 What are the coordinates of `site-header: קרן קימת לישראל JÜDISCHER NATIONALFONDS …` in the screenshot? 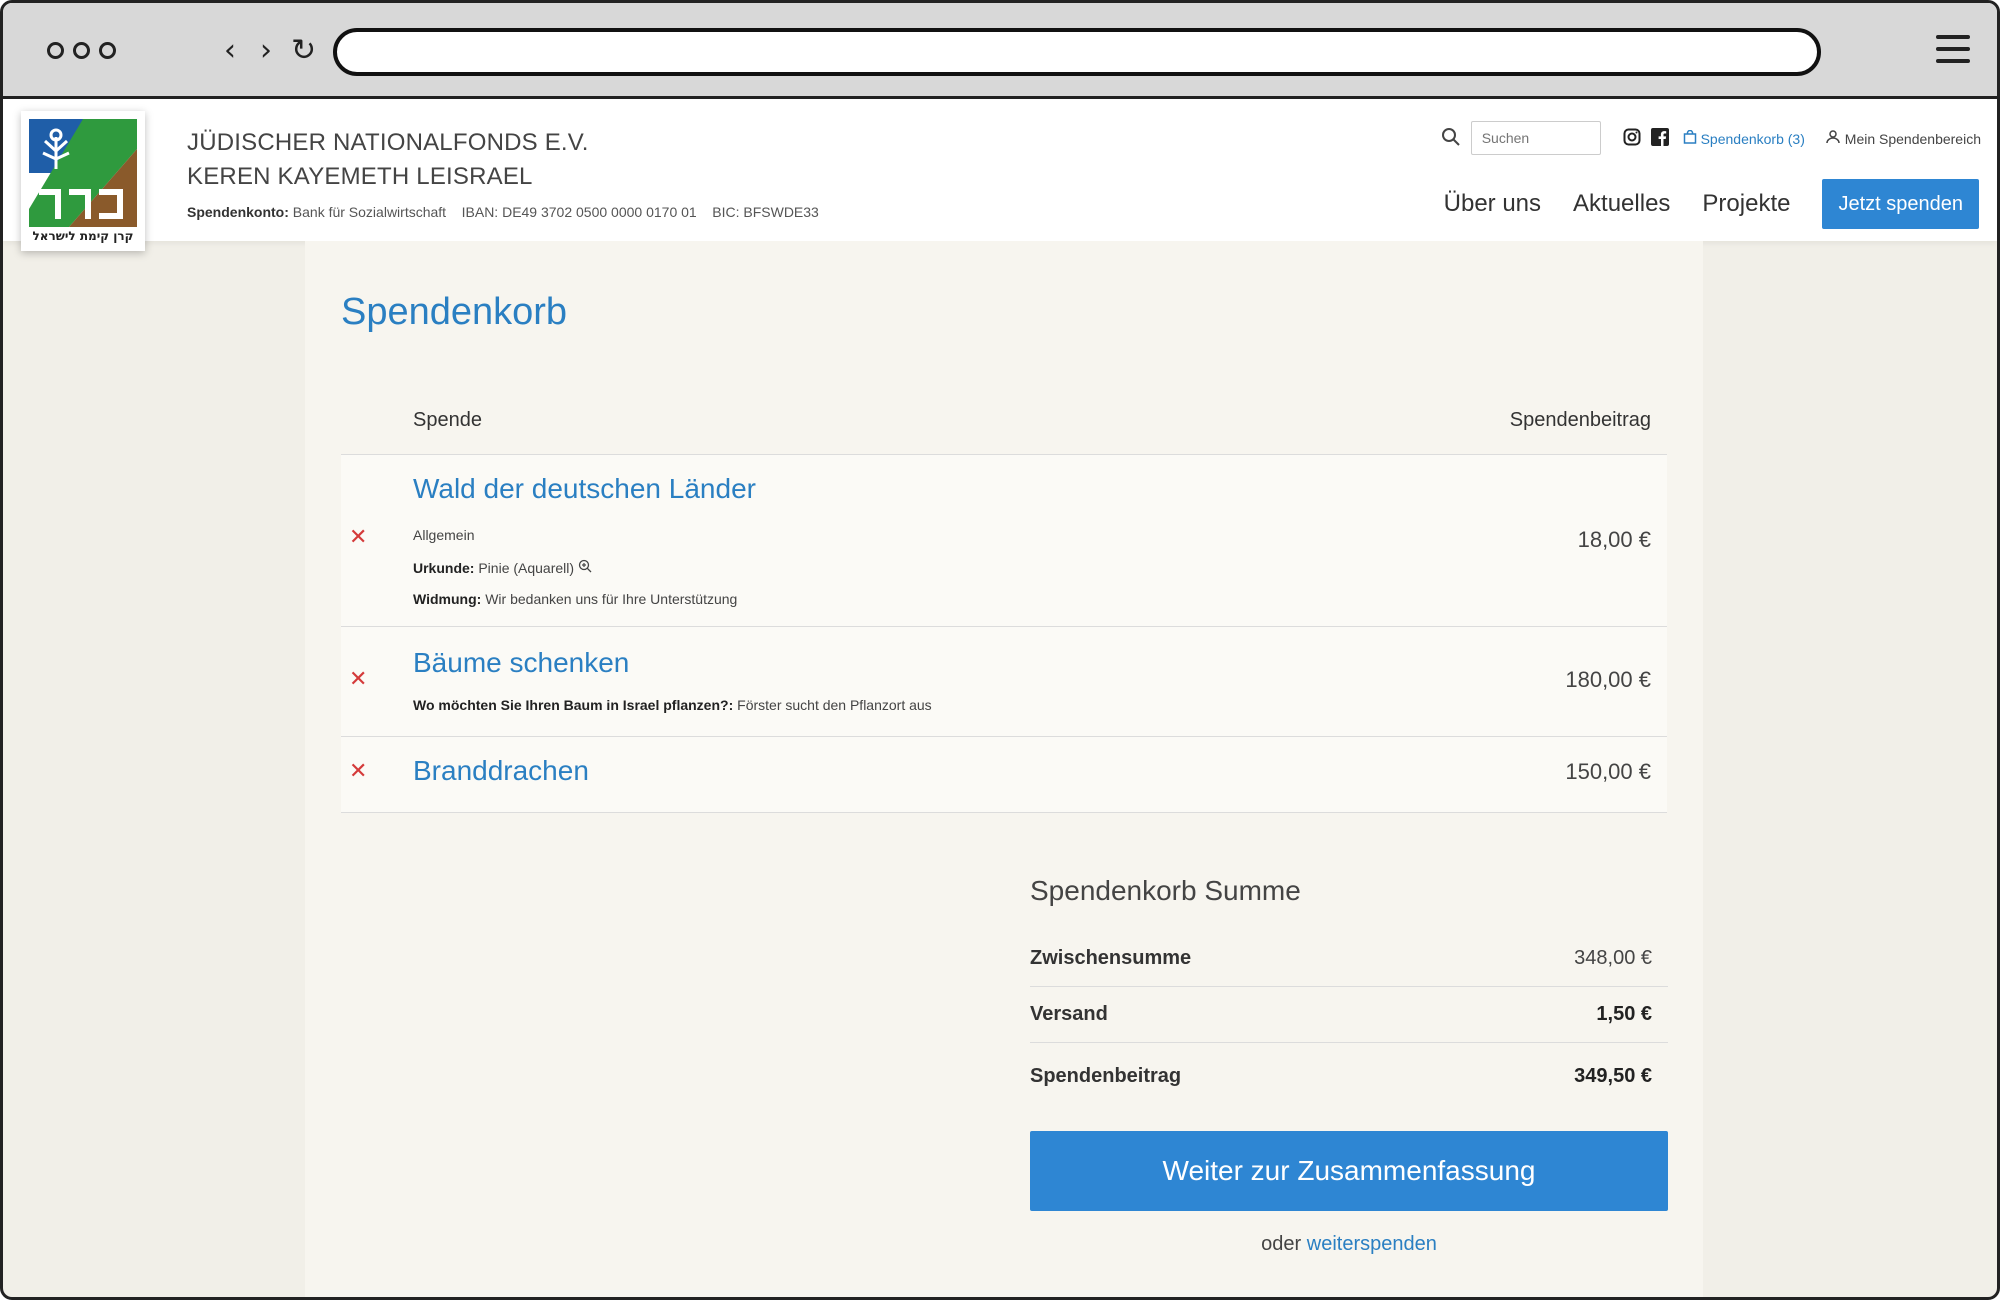 It's located at (1000, 175).